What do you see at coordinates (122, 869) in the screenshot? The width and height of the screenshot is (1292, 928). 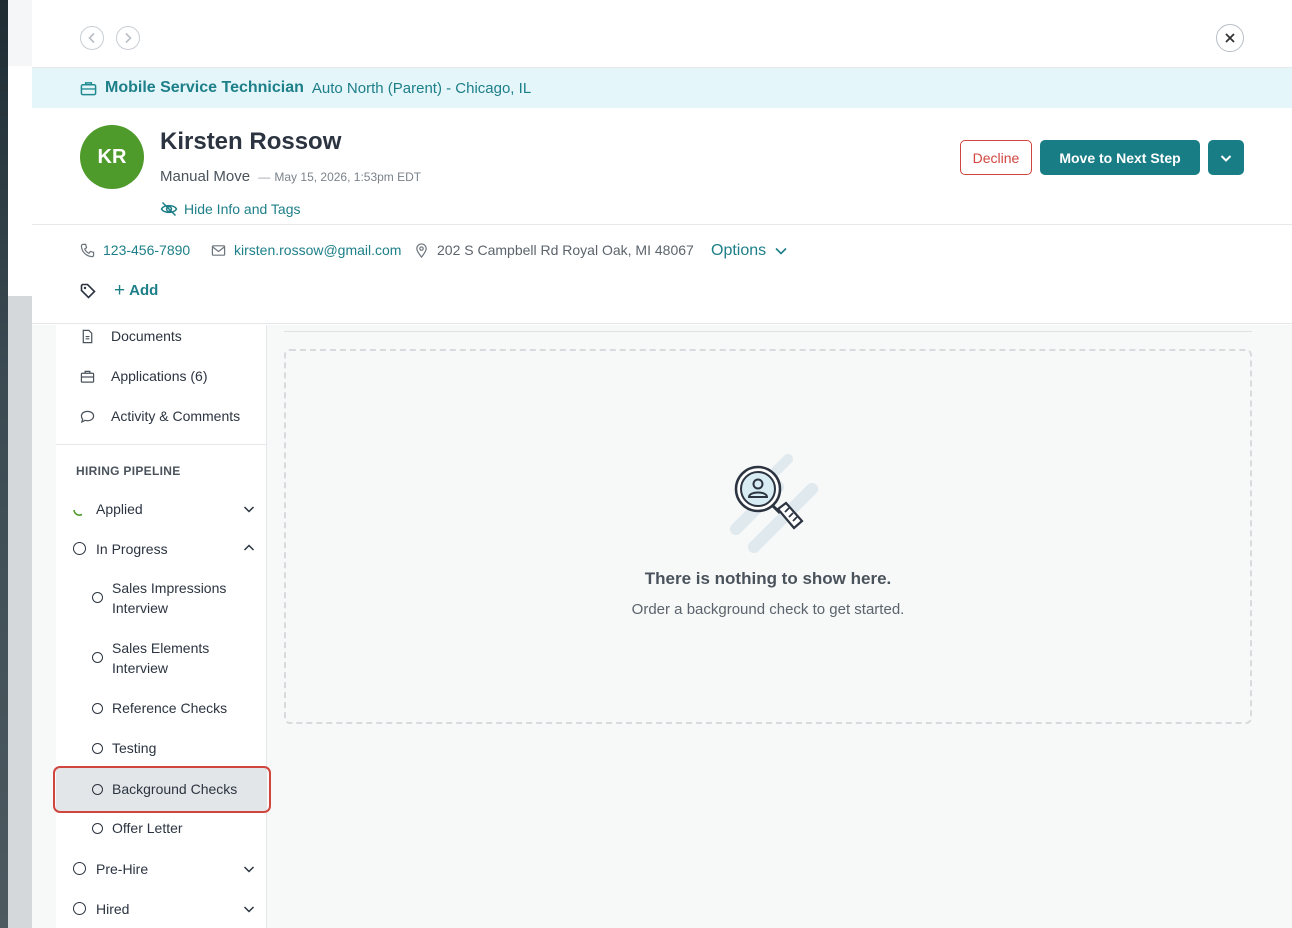 I see `pipeline-stage-label: Pre-Hire` at bounding box center [122, 869].